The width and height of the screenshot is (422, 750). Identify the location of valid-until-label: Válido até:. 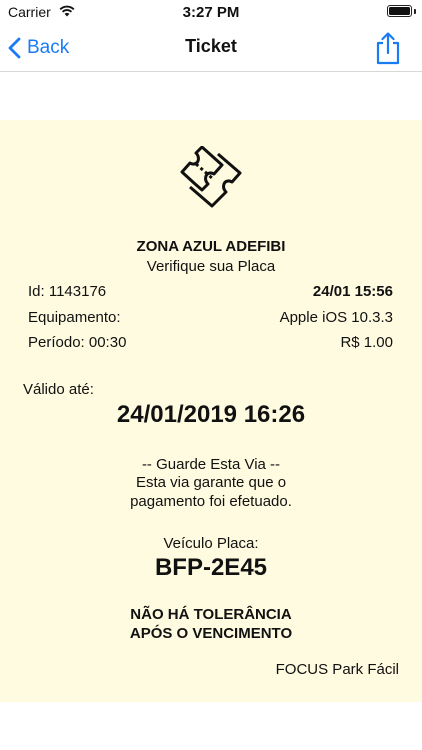
(58, 389).